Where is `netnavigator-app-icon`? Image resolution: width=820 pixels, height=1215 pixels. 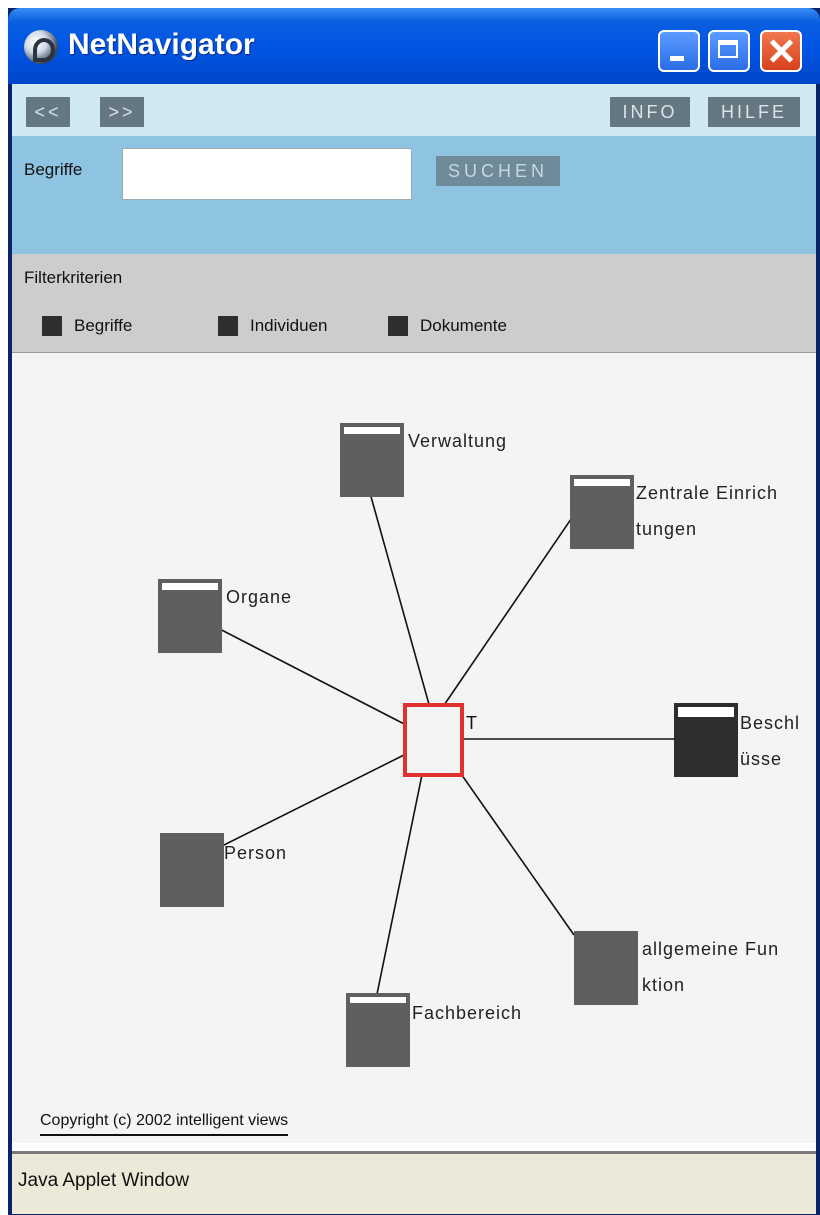
netnavigator-app-icon is located at coordinates (41, 47).